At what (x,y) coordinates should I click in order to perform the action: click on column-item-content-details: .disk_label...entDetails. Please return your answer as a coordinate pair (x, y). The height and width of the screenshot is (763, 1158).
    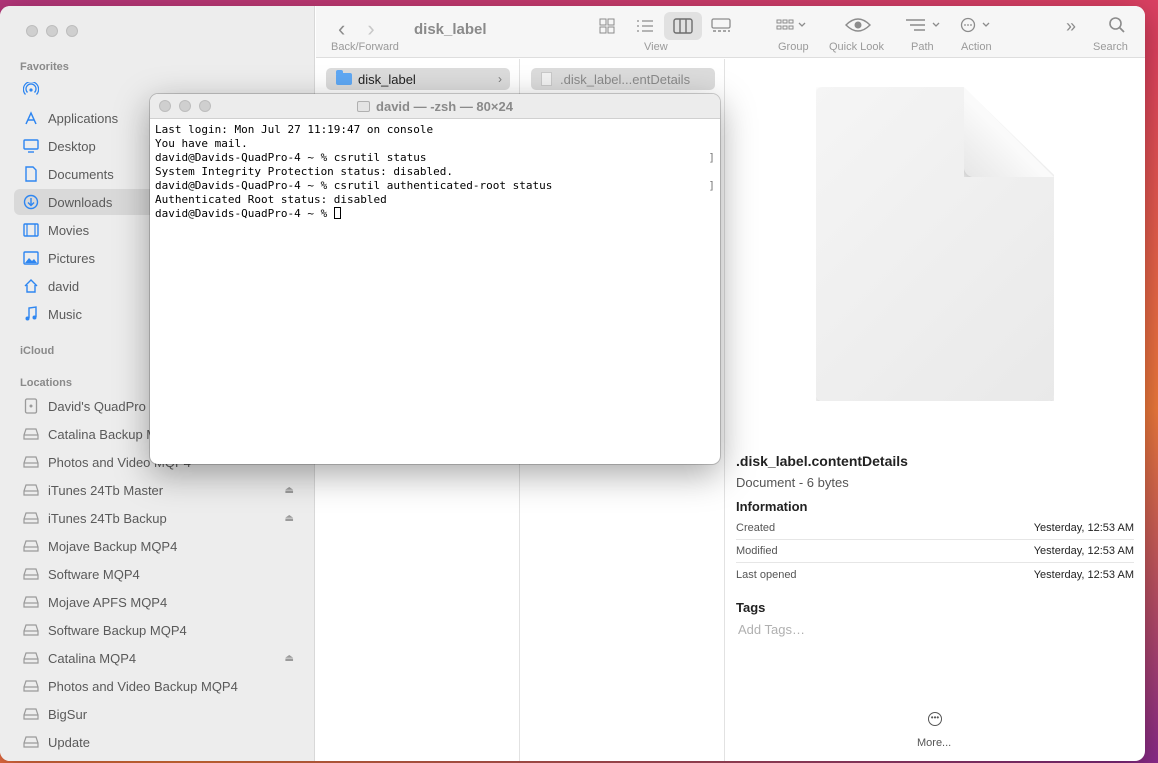
    Looking at the image, I should click on (623, 79).